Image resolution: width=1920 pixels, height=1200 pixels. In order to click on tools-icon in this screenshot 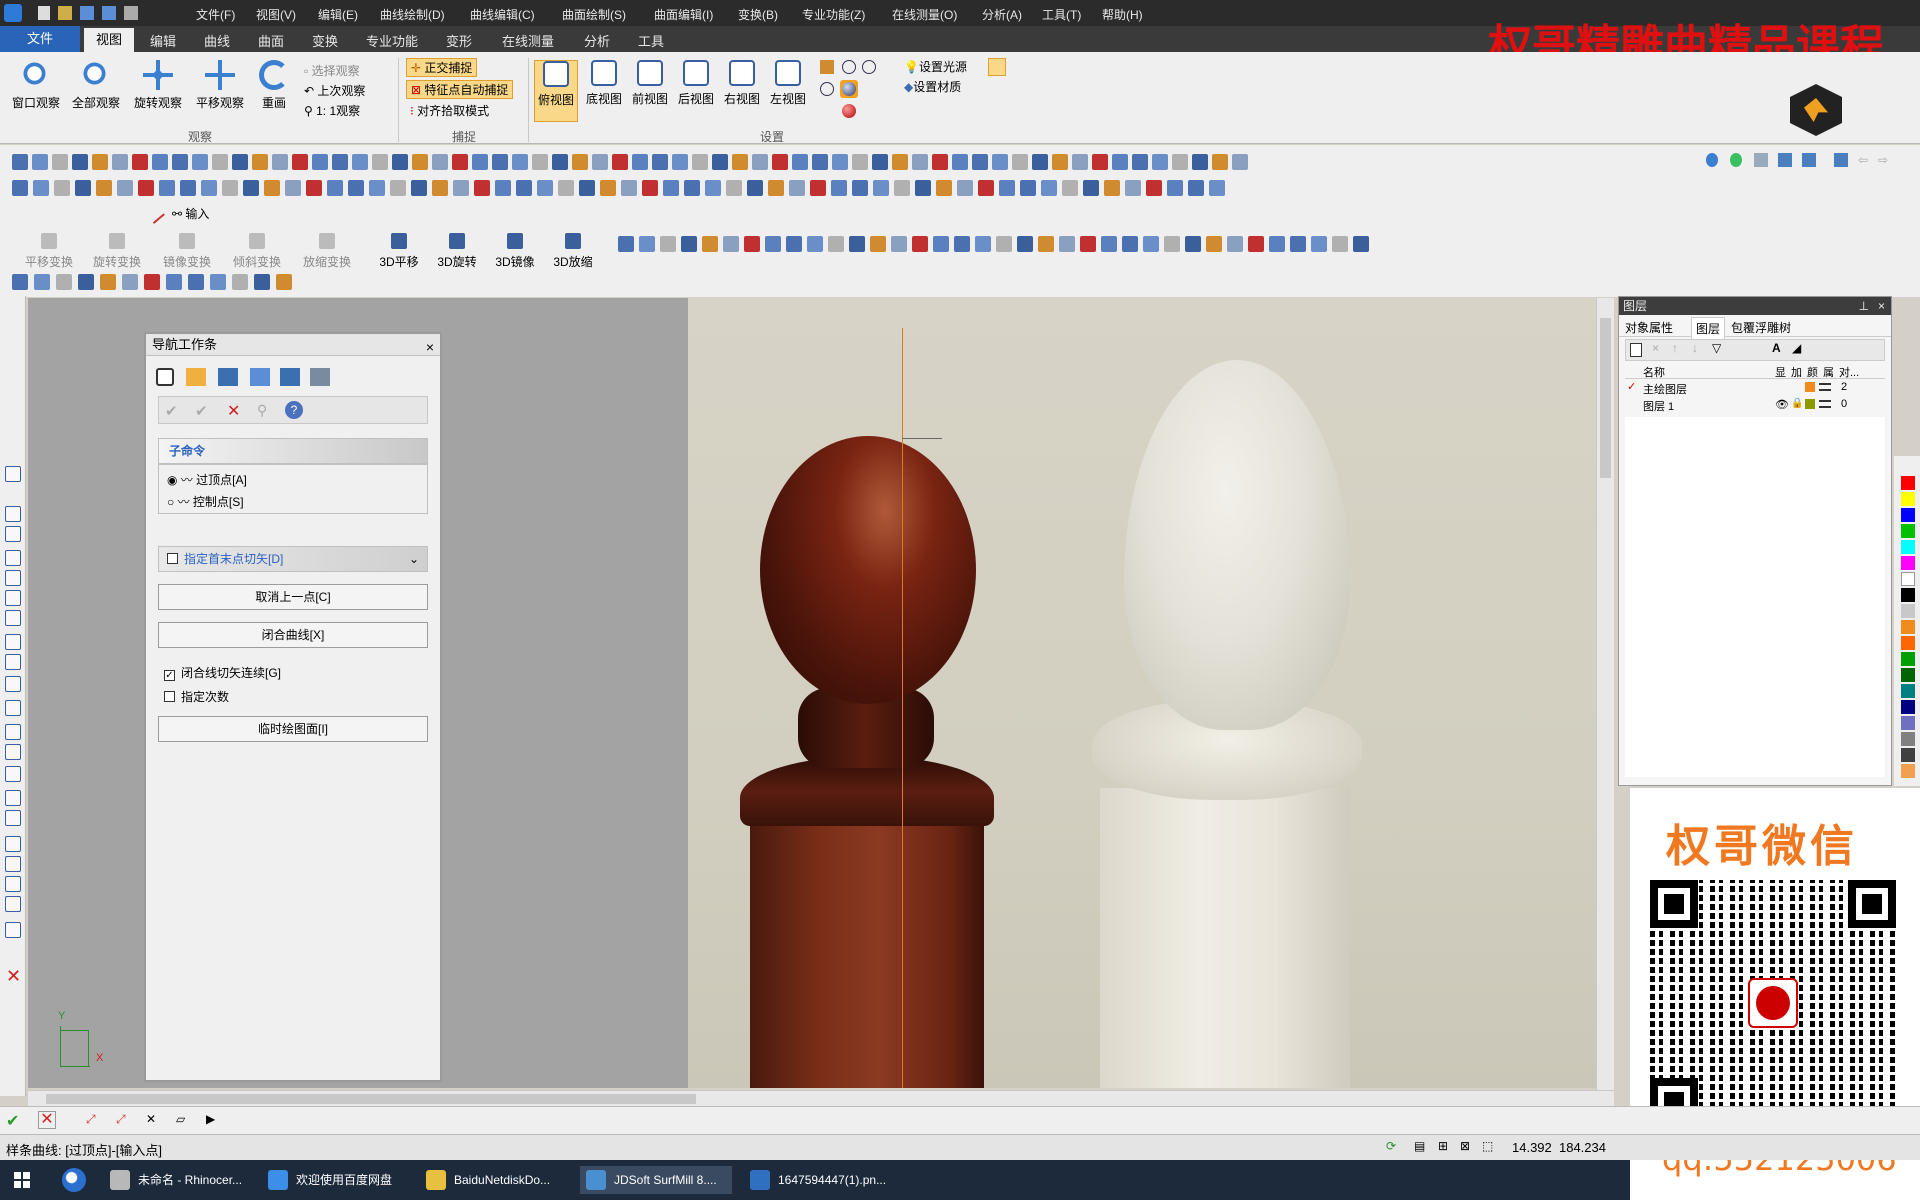, I will do `click(131, 13)`.